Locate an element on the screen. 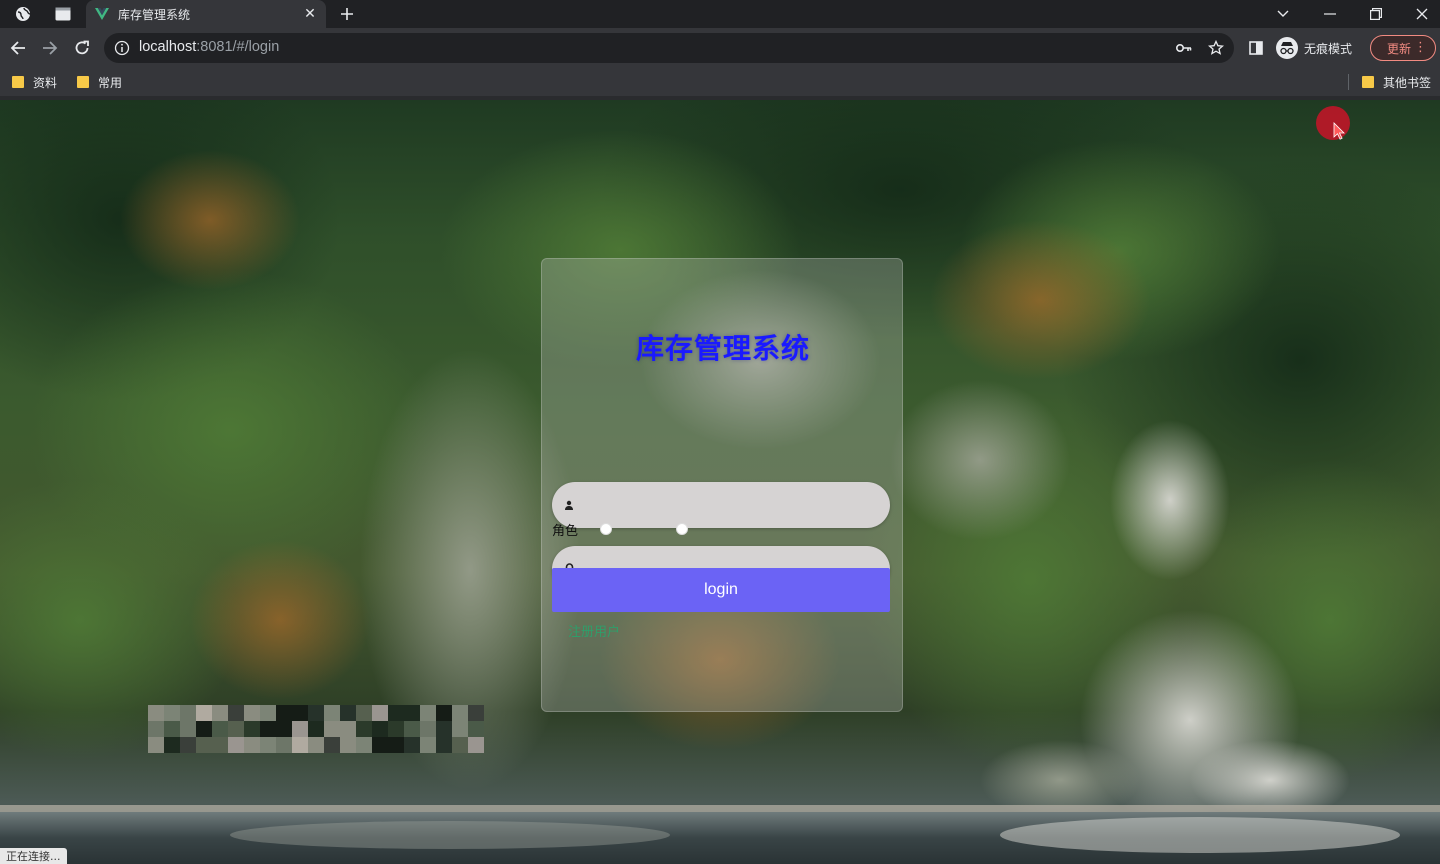 This screenshot has height=864, width=1440. close-window-icon is located at coordinates (1419, 14).